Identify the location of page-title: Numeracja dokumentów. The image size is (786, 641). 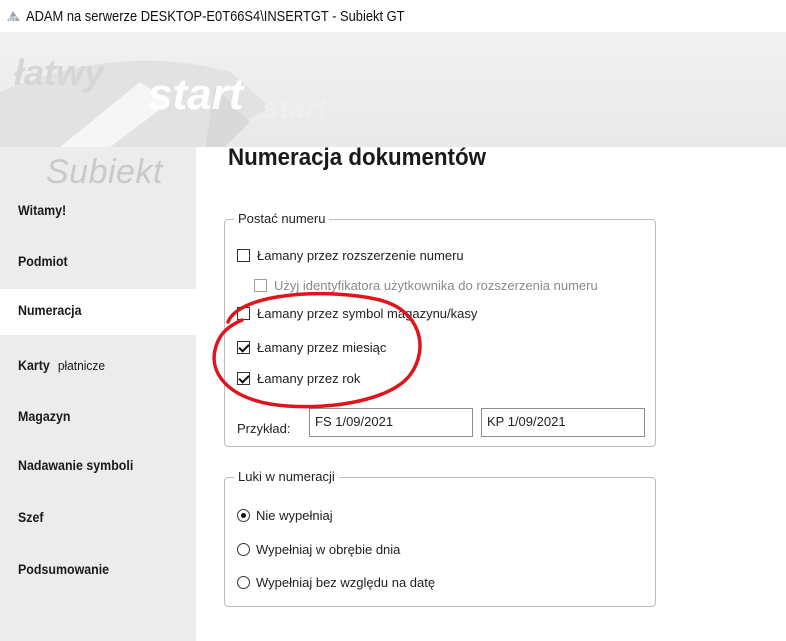
(357, 157).